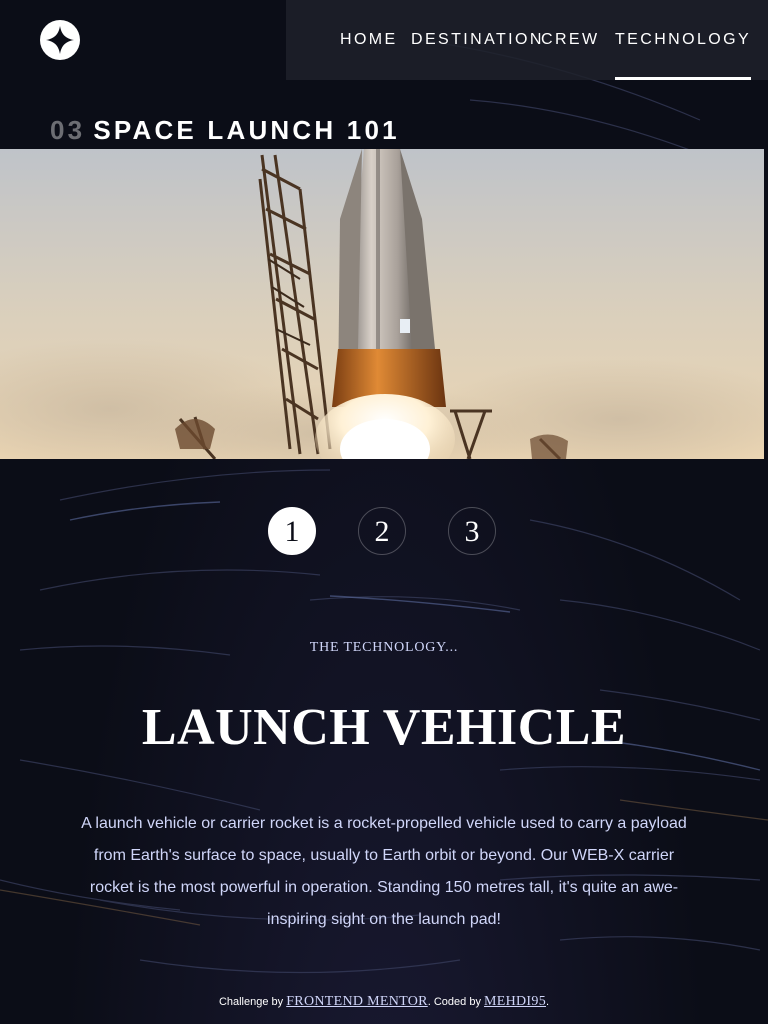 The height and width of the screenshot is (1024, 768). Describe the element at coordinates (251, 1002) in the screenshot. I see `attribution-prefix: Challenge by` at that location.